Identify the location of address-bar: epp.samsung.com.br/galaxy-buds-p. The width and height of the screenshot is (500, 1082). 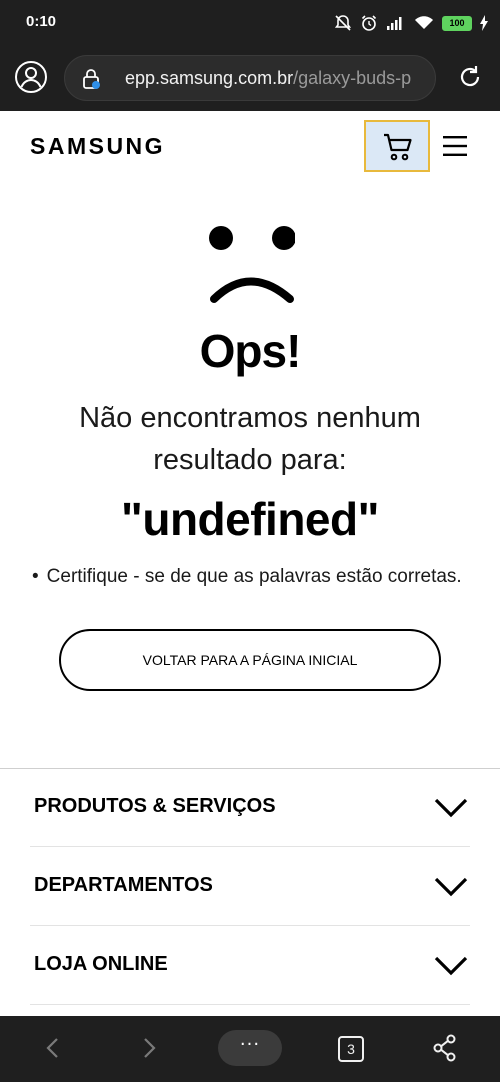
(250, 78).